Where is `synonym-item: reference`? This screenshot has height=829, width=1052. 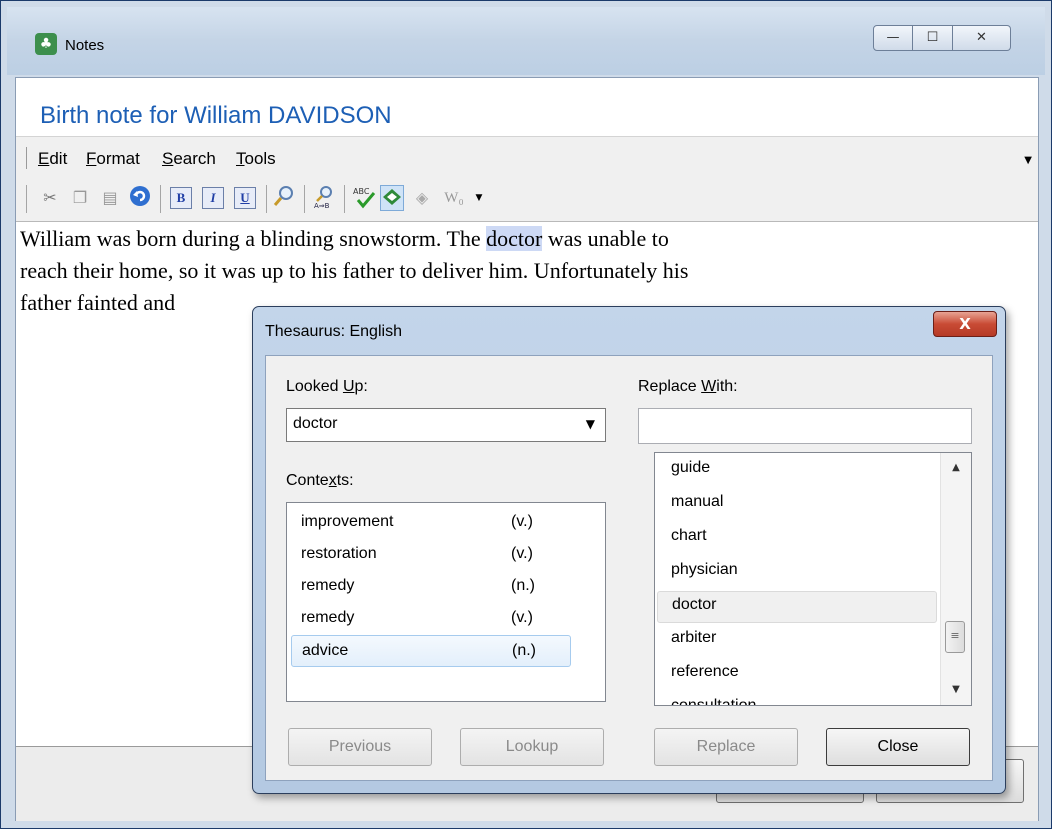
synonym-item: reference is located at coordinates (797, 675).